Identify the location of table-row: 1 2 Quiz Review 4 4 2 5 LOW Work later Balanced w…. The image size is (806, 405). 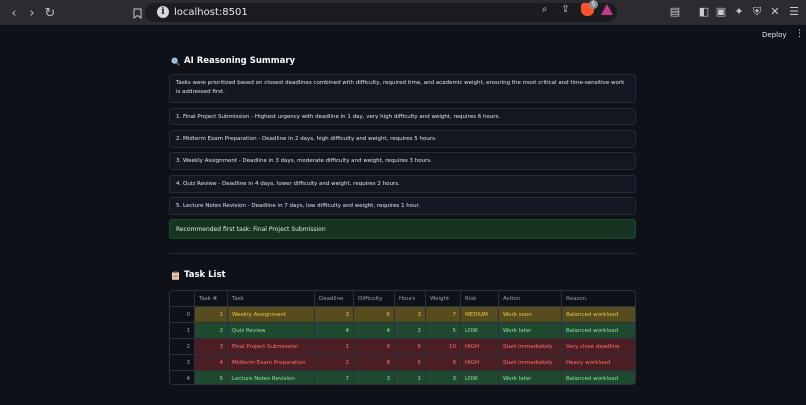
(402, 331).